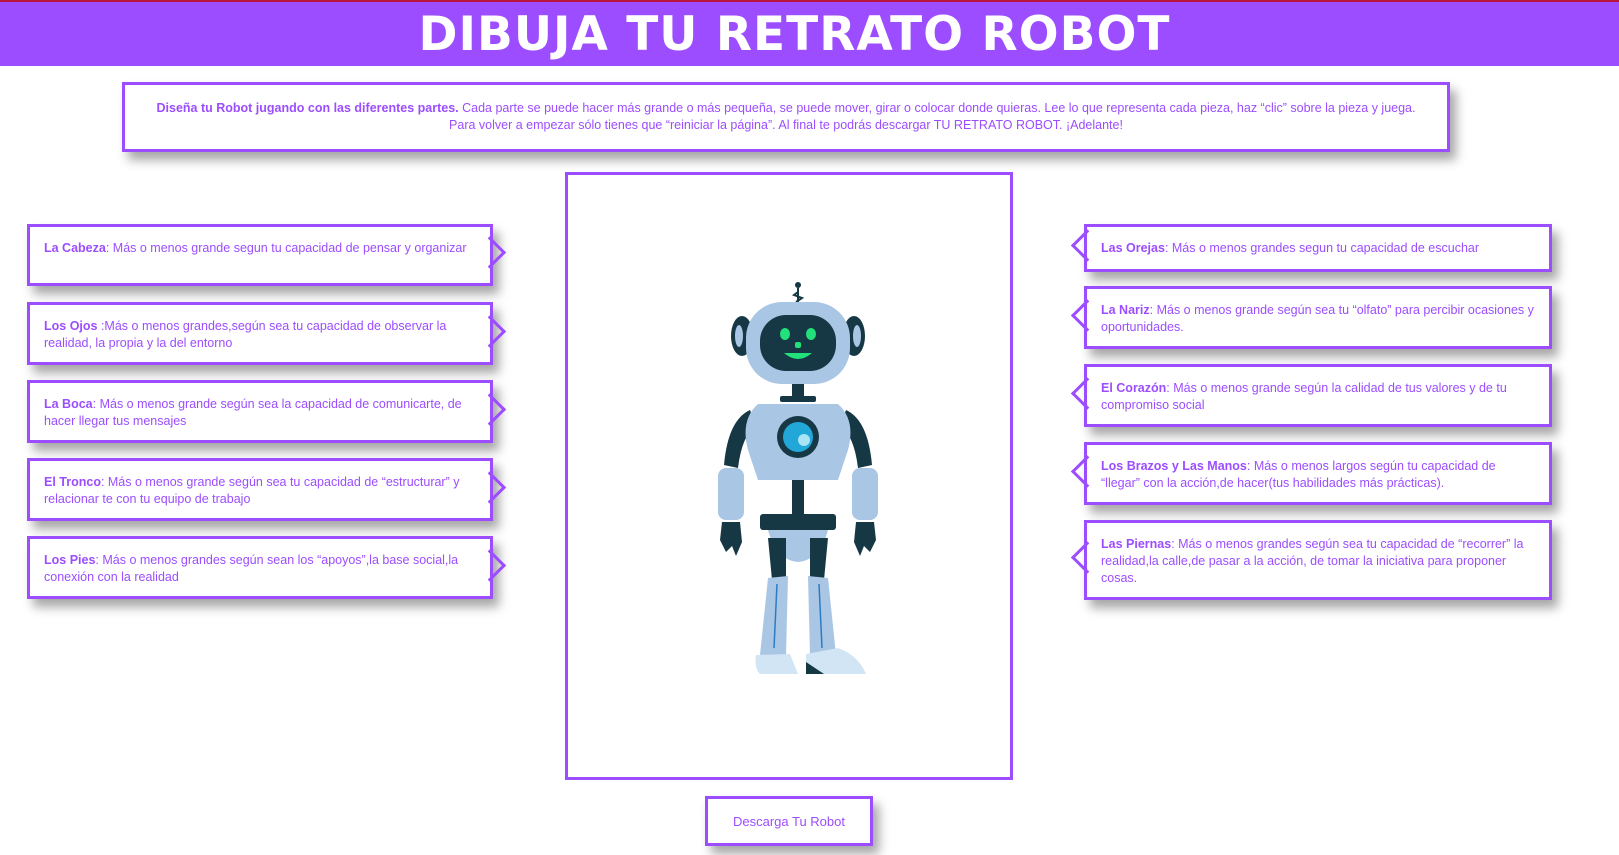 Image resolution: width=1619 pixels, height=855 pixels. I want to click on robot-figure, so click(798, 480).